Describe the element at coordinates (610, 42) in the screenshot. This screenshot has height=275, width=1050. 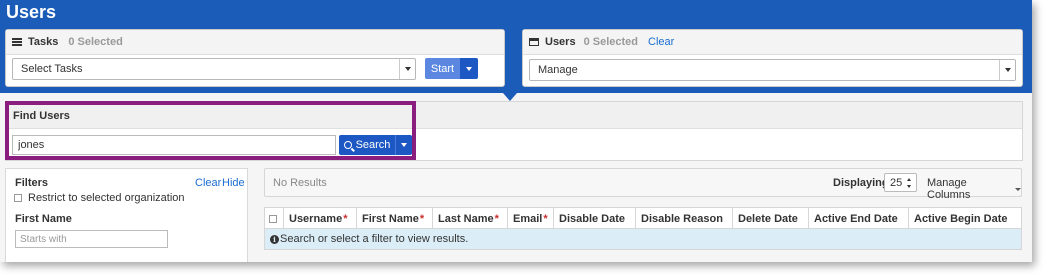
I see `users-selected-count: 0 Selected` at that location.